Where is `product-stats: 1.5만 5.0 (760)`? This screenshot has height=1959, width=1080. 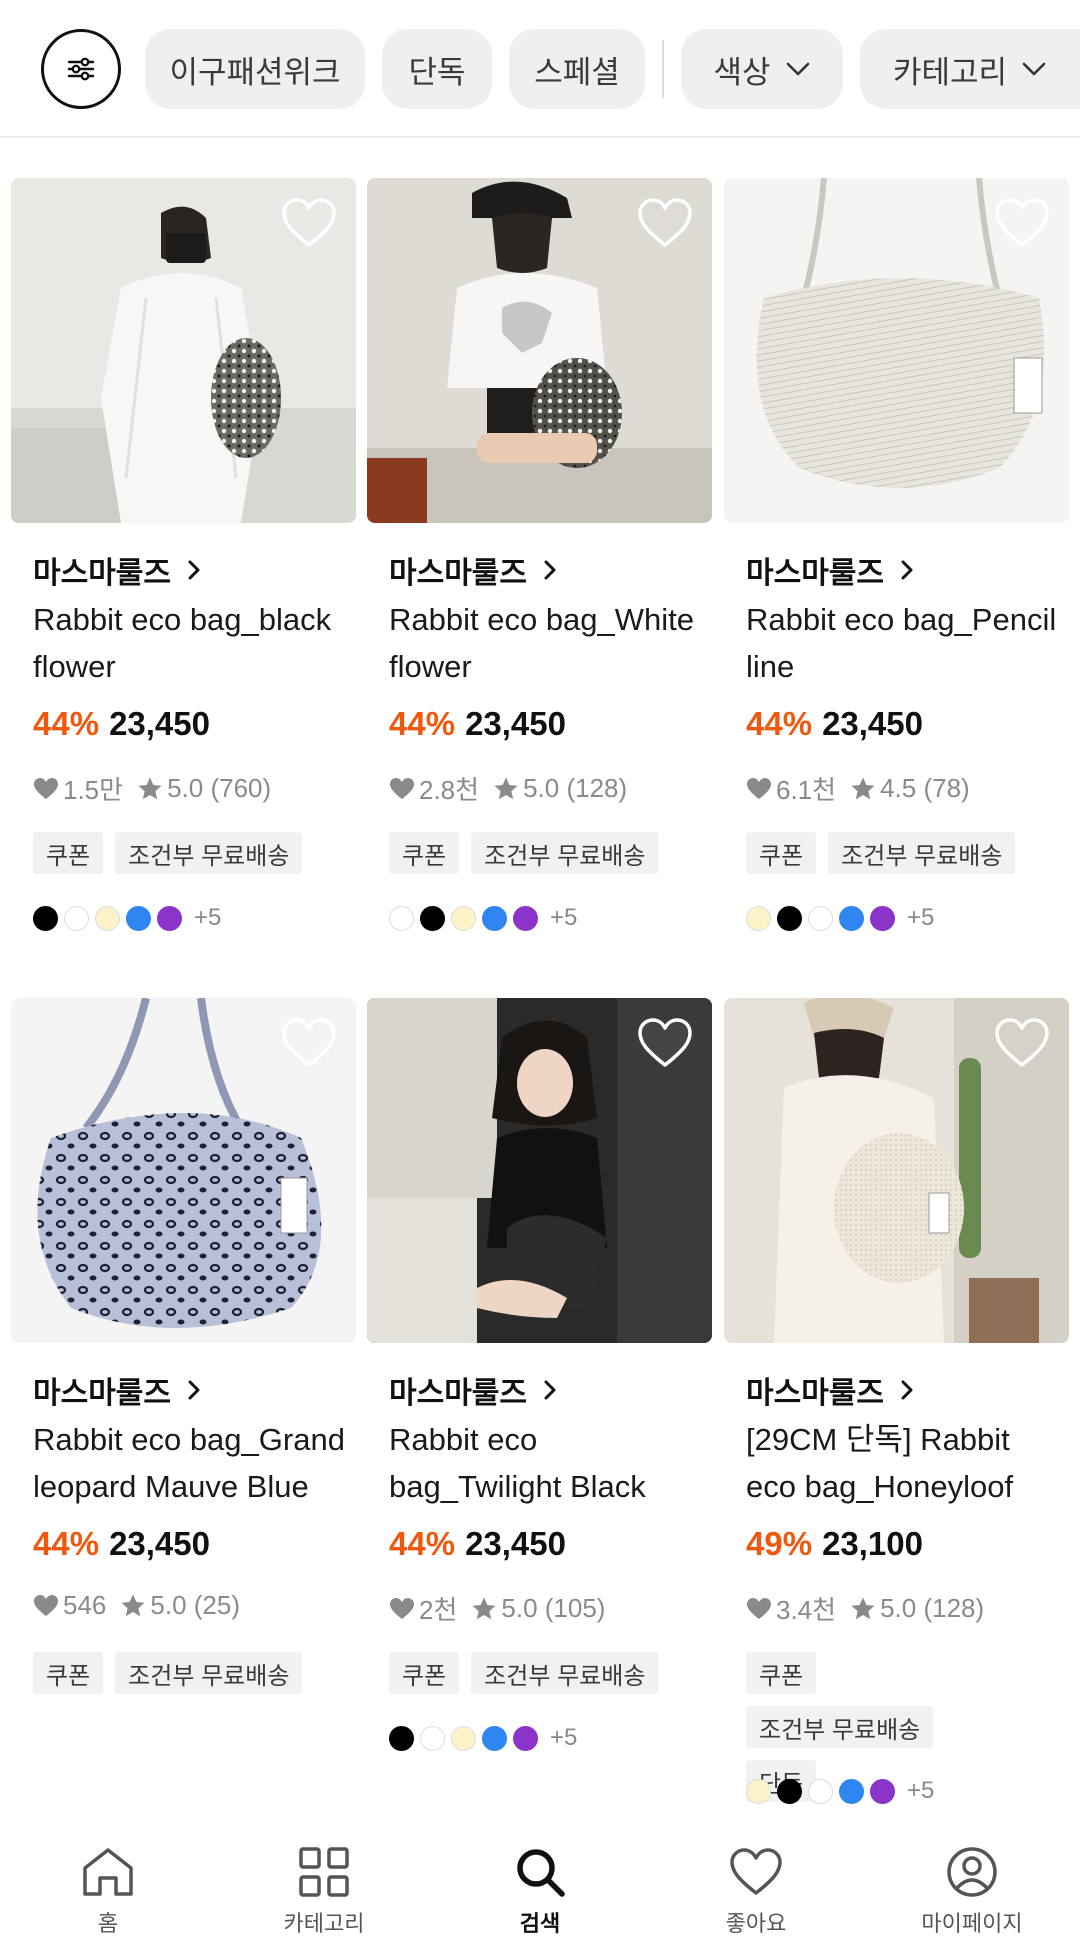 product-stats: 1.5만 5.0 (760) is located at coordinates (152, 788).